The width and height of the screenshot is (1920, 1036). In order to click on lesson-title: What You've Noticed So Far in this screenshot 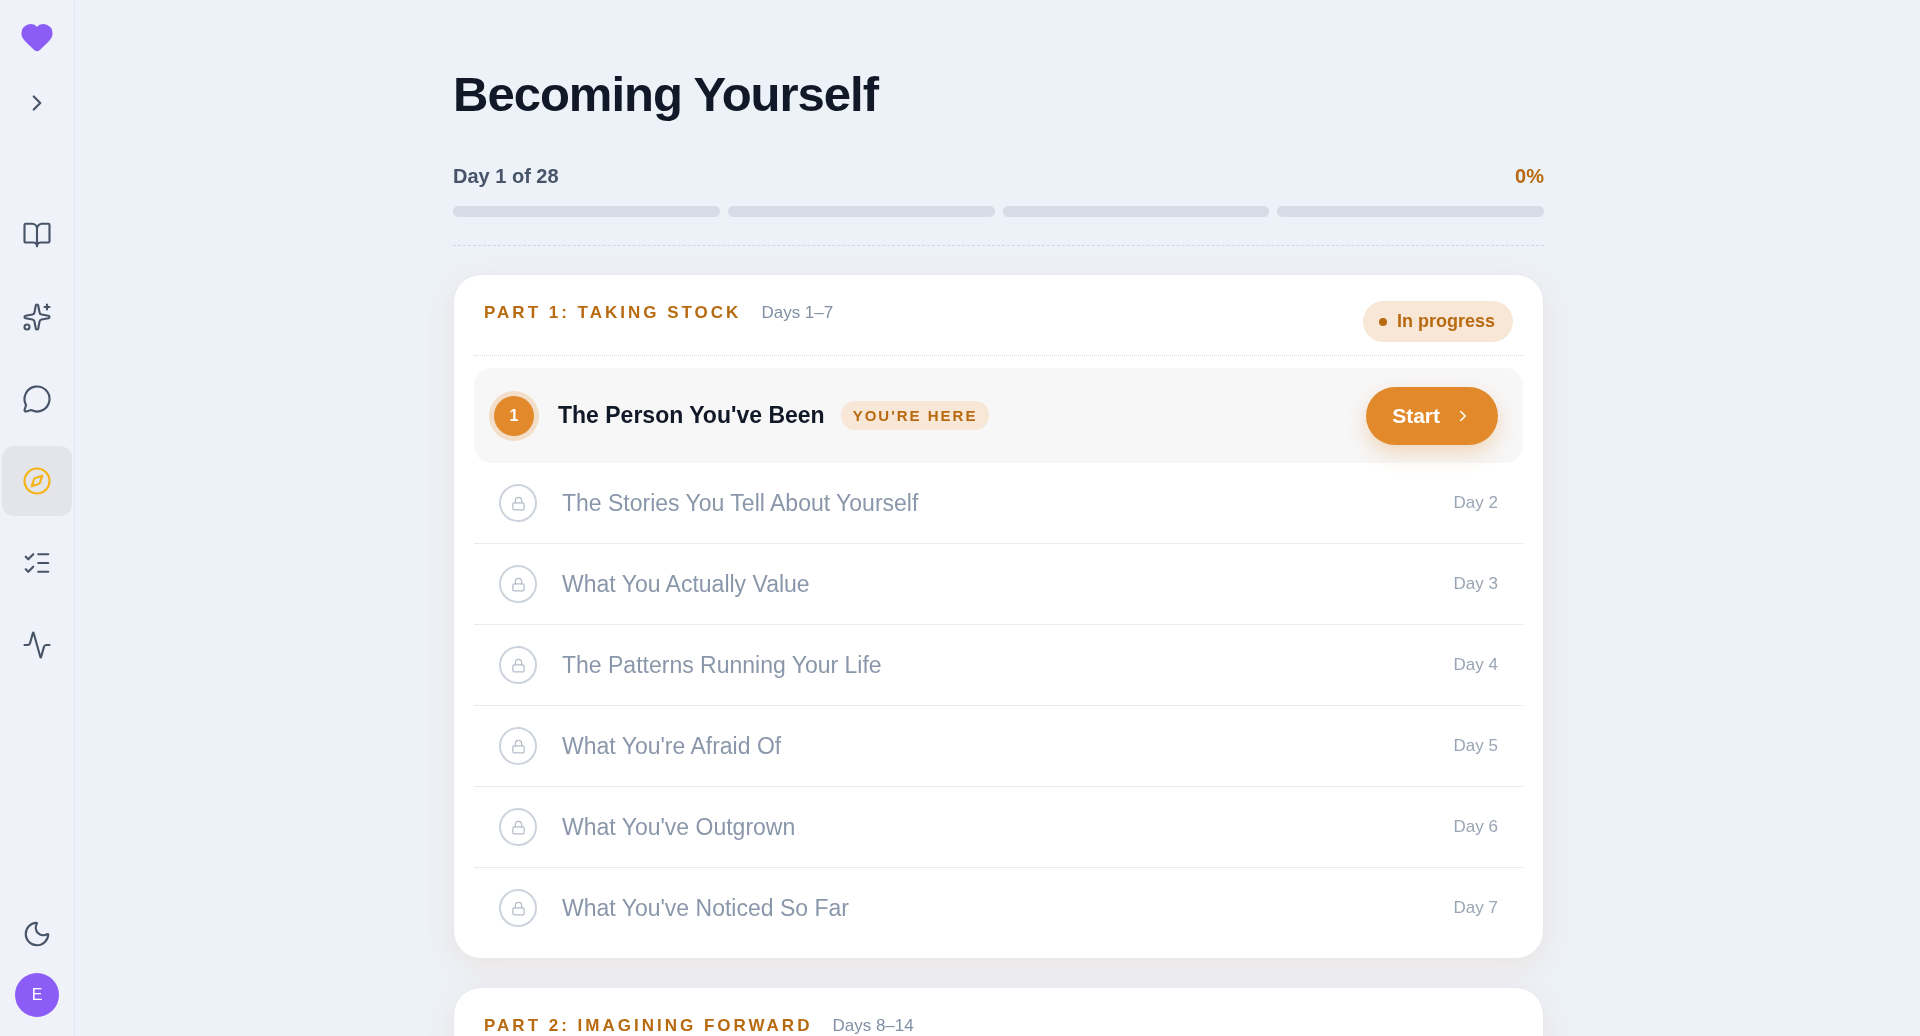, I will do `click(705, 908)`.